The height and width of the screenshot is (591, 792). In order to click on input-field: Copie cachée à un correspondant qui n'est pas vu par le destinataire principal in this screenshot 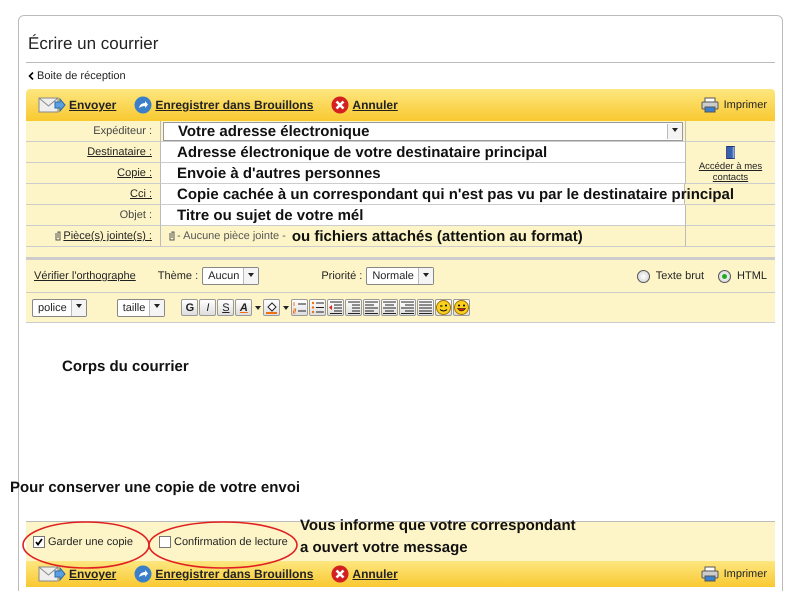, I will do `click(468, 194)`.